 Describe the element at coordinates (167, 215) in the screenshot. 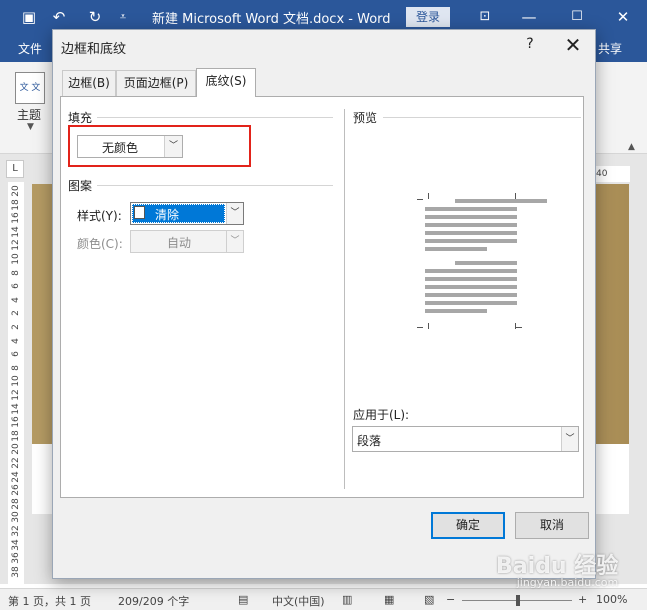

I see `pattern-style-value: 清除` at that location.